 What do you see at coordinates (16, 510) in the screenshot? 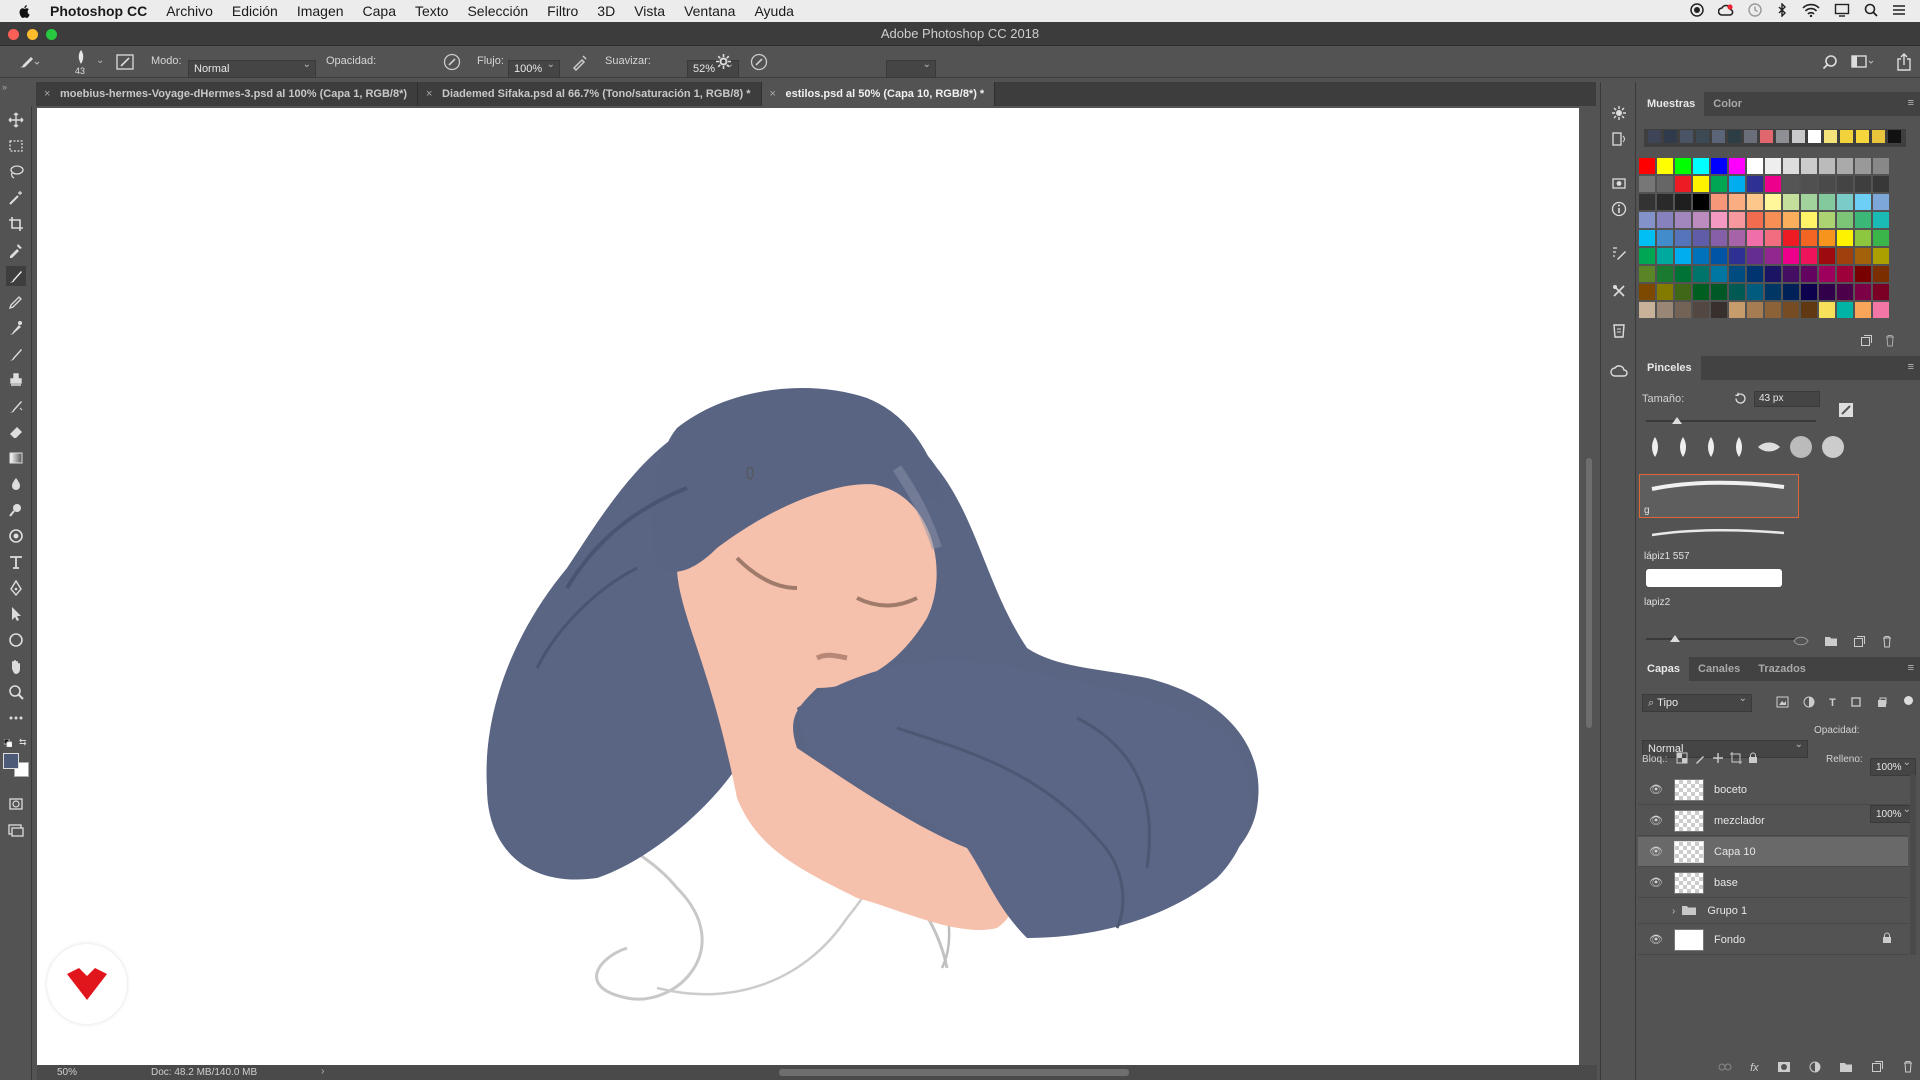
I see `dodge-tool-icon` at bounding box center [16, 510].